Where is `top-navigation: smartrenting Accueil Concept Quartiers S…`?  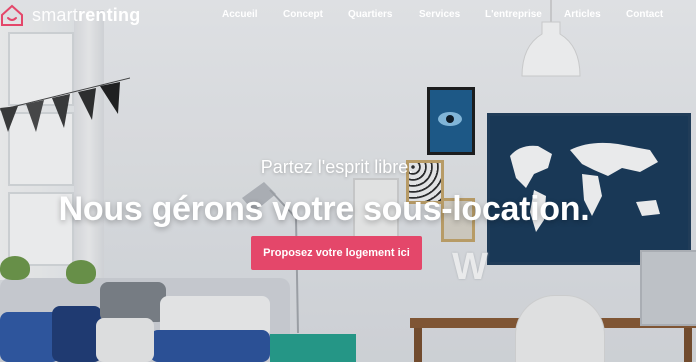 top-navigation: smartrenting Accueil Concept Quartiers S… is located at coordinates (348, 15).